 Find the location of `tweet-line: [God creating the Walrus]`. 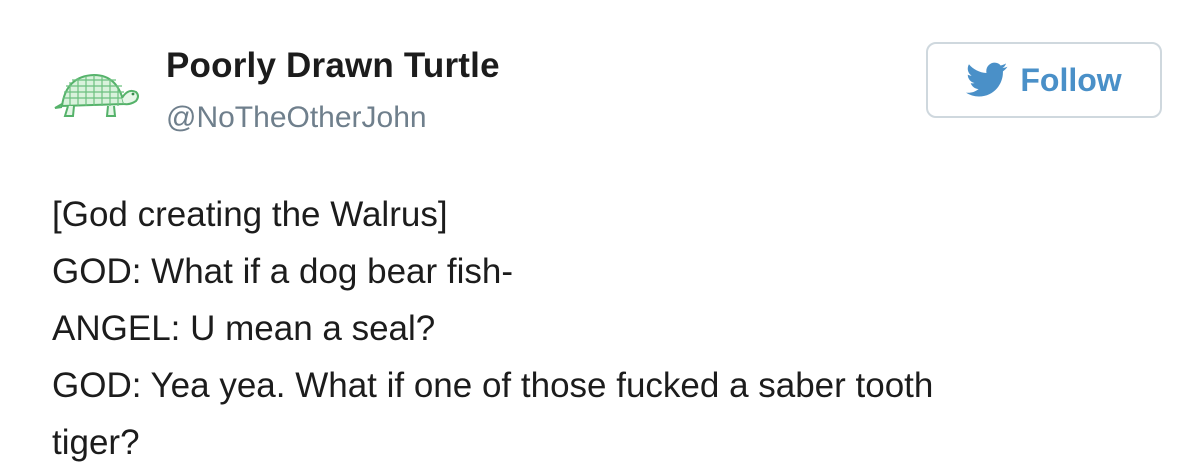

tweet-line: [God creating the Walrus] is located at coordinates (250, 214).